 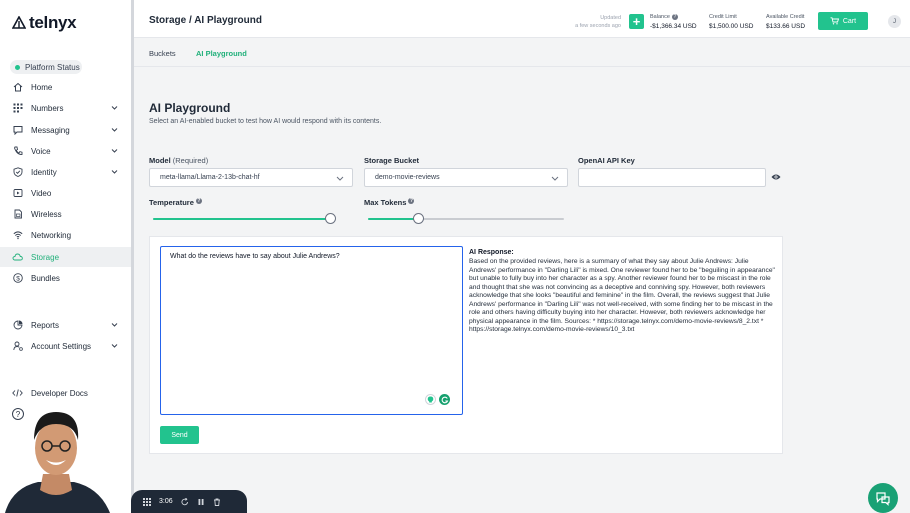 I want to click on pause-icon, so click(x=201, y=502).